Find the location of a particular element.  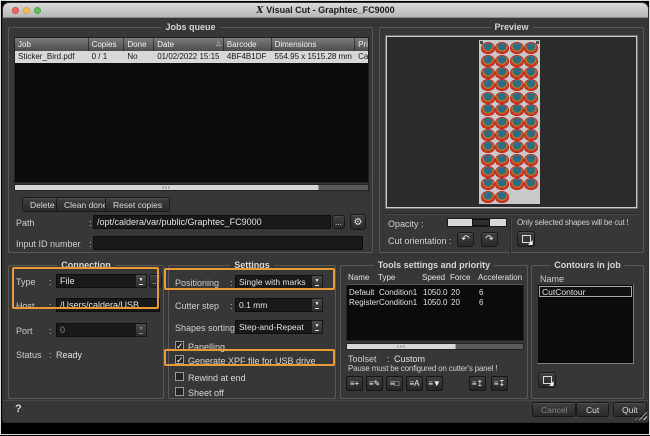

status-value: Ready is located at coordinates (69, 355).